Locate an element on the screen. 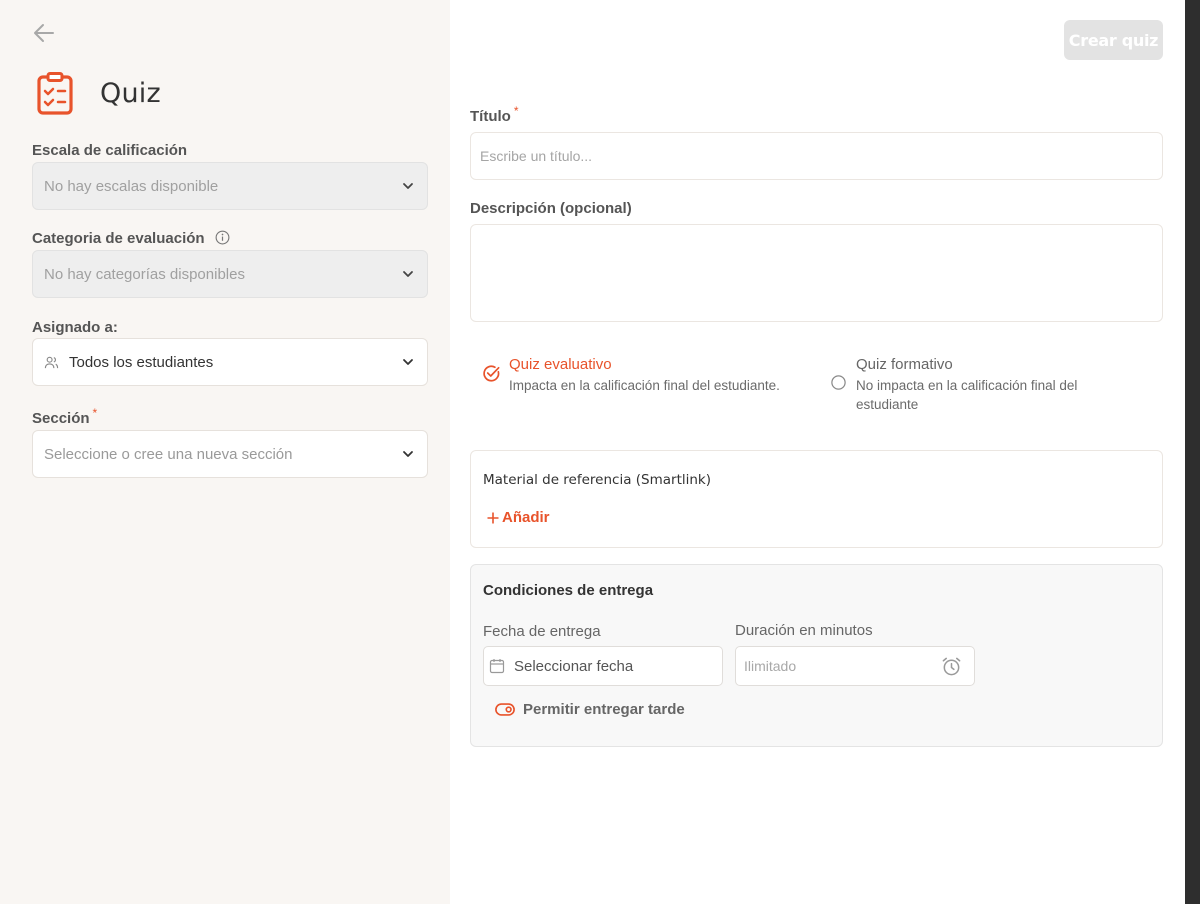  description-label: Descripción (opcional) is located at coordinates (551, 208).